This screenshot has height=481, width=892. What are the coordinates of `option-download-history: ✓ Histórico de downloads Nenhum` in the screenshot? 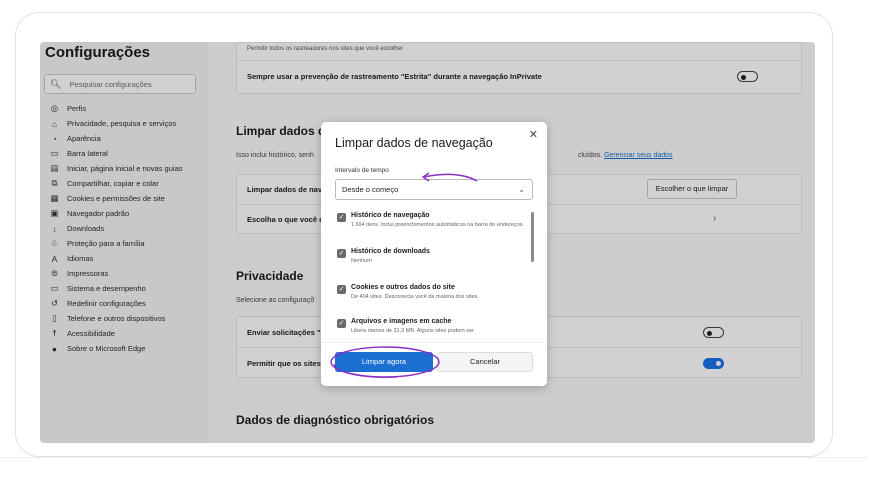 It's located at (430, 260).